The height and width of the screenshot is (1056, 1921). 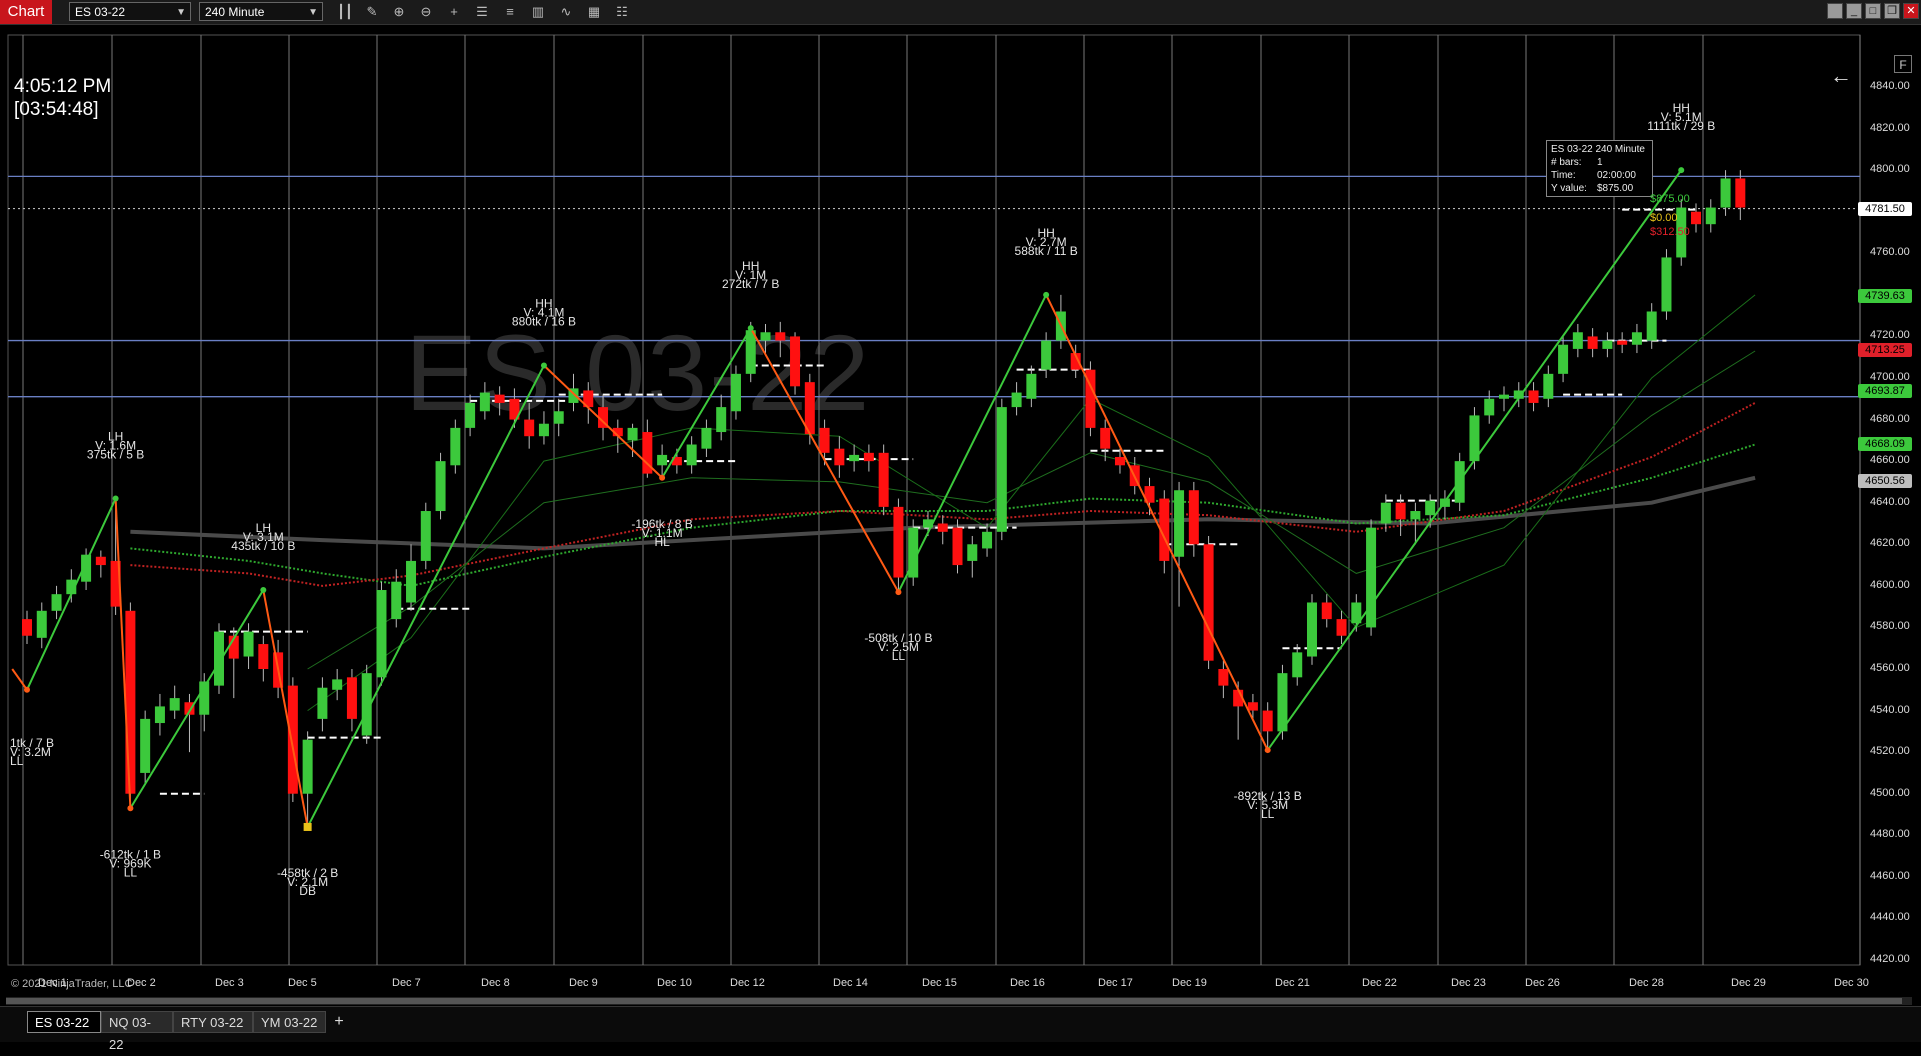 I want to click on tooltip-row: # bars: 1, so click(x=1577, y=162).